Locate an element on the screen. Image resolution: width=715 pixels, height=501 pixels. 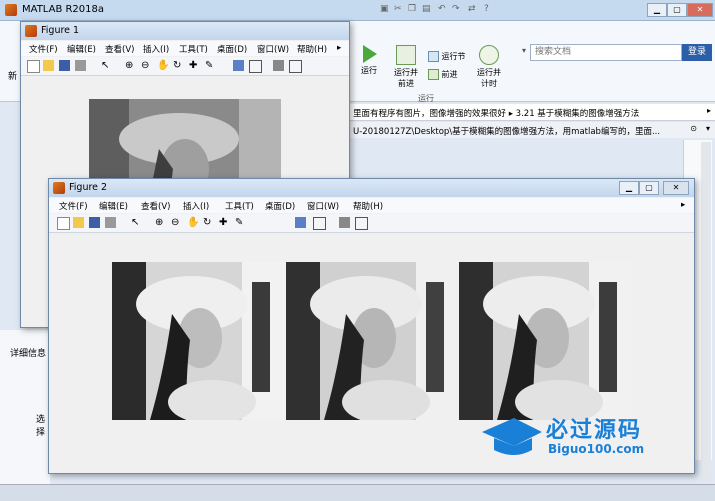
login-button: 登录 is located at coordinates (697, 52).